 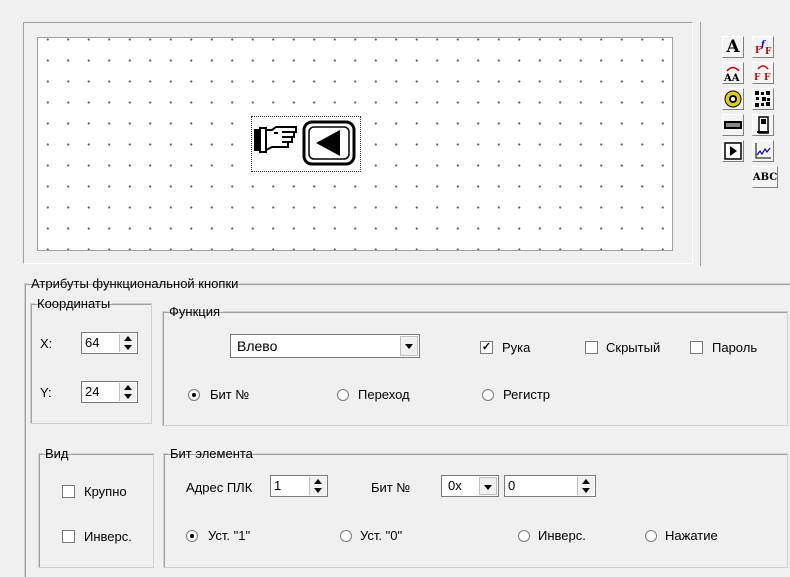 What do you see at coordinates (633, 347) in the screenshot?
I see `hidden-label: Скрытый` at bounding box center [633, 347].